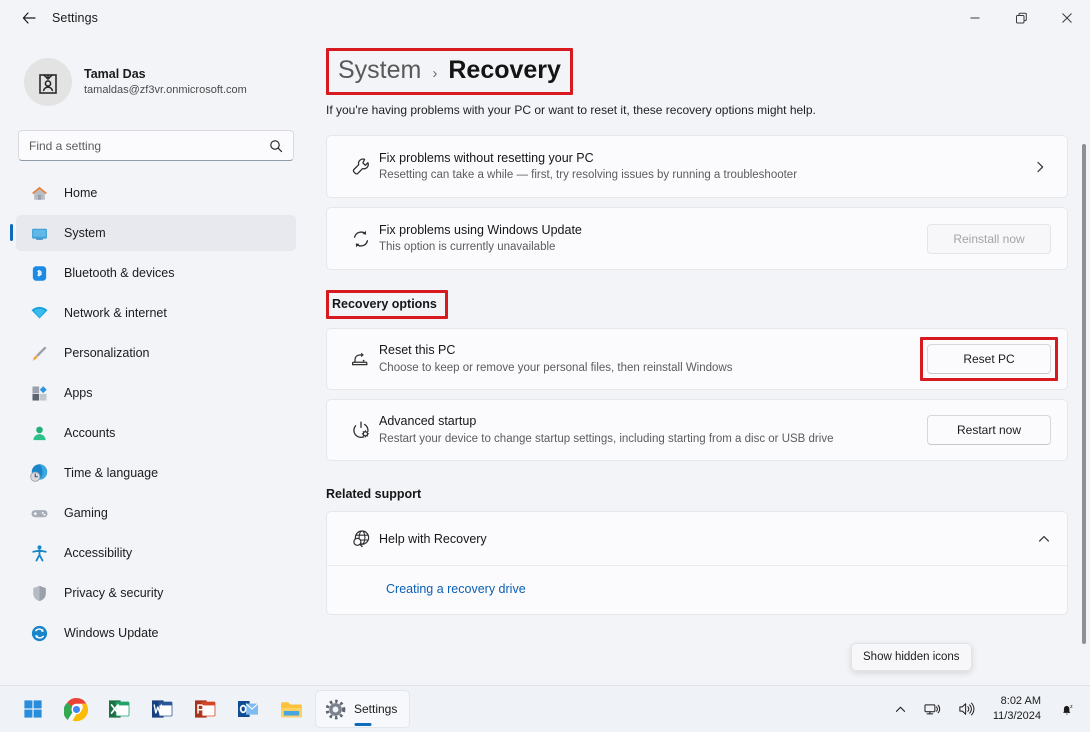 The image size is (1090, 732). Describe the element at coordinates (1084, 394) in the screenshot. I see `scrollbar-thumb` at that location.